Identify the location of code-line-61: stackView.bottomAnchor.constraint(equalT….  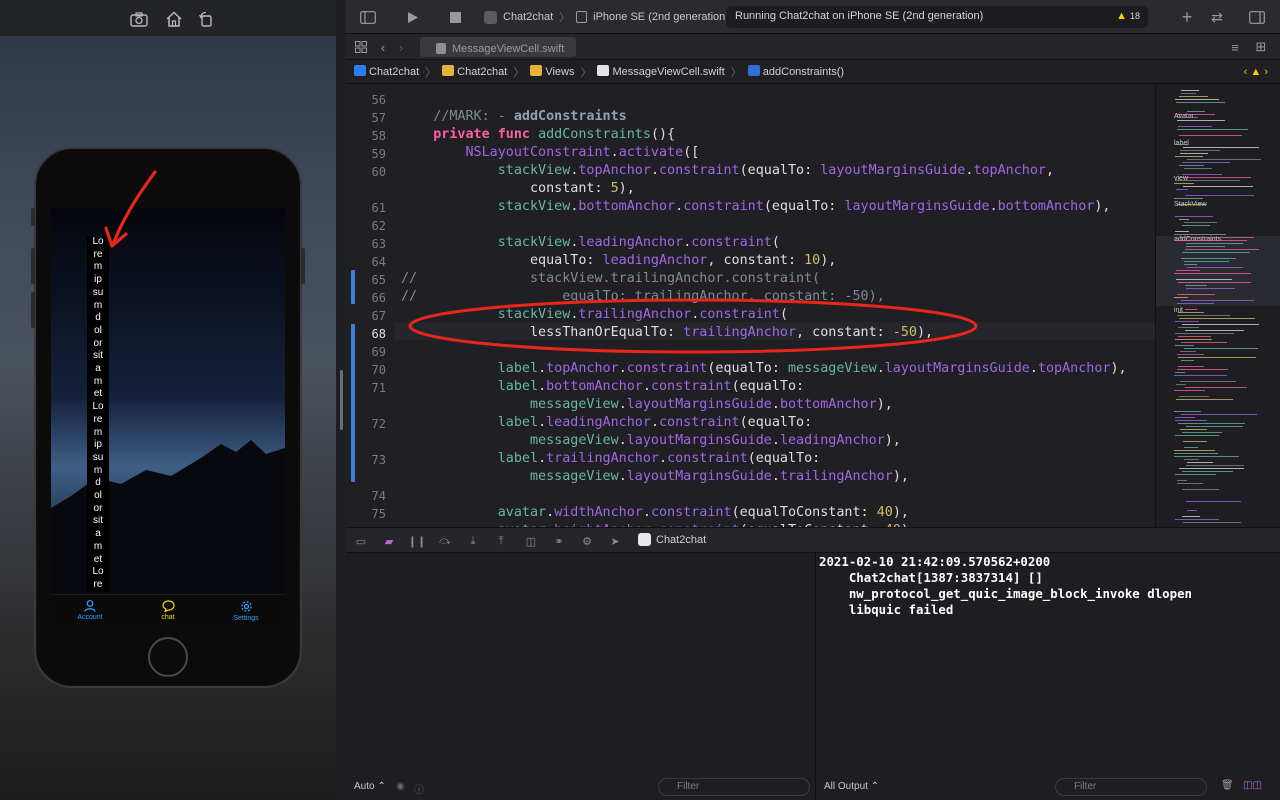
(804, 206).